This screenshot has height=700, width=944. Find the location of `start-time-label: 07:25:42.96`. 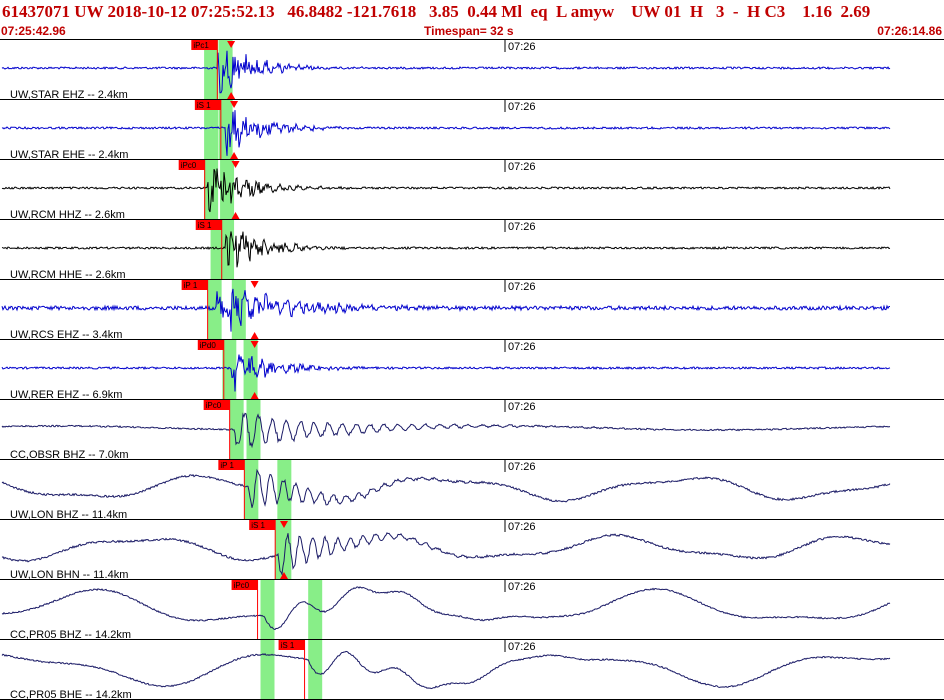

start-time-label: 07:25:42.96 is located at coordinates (33, 31).